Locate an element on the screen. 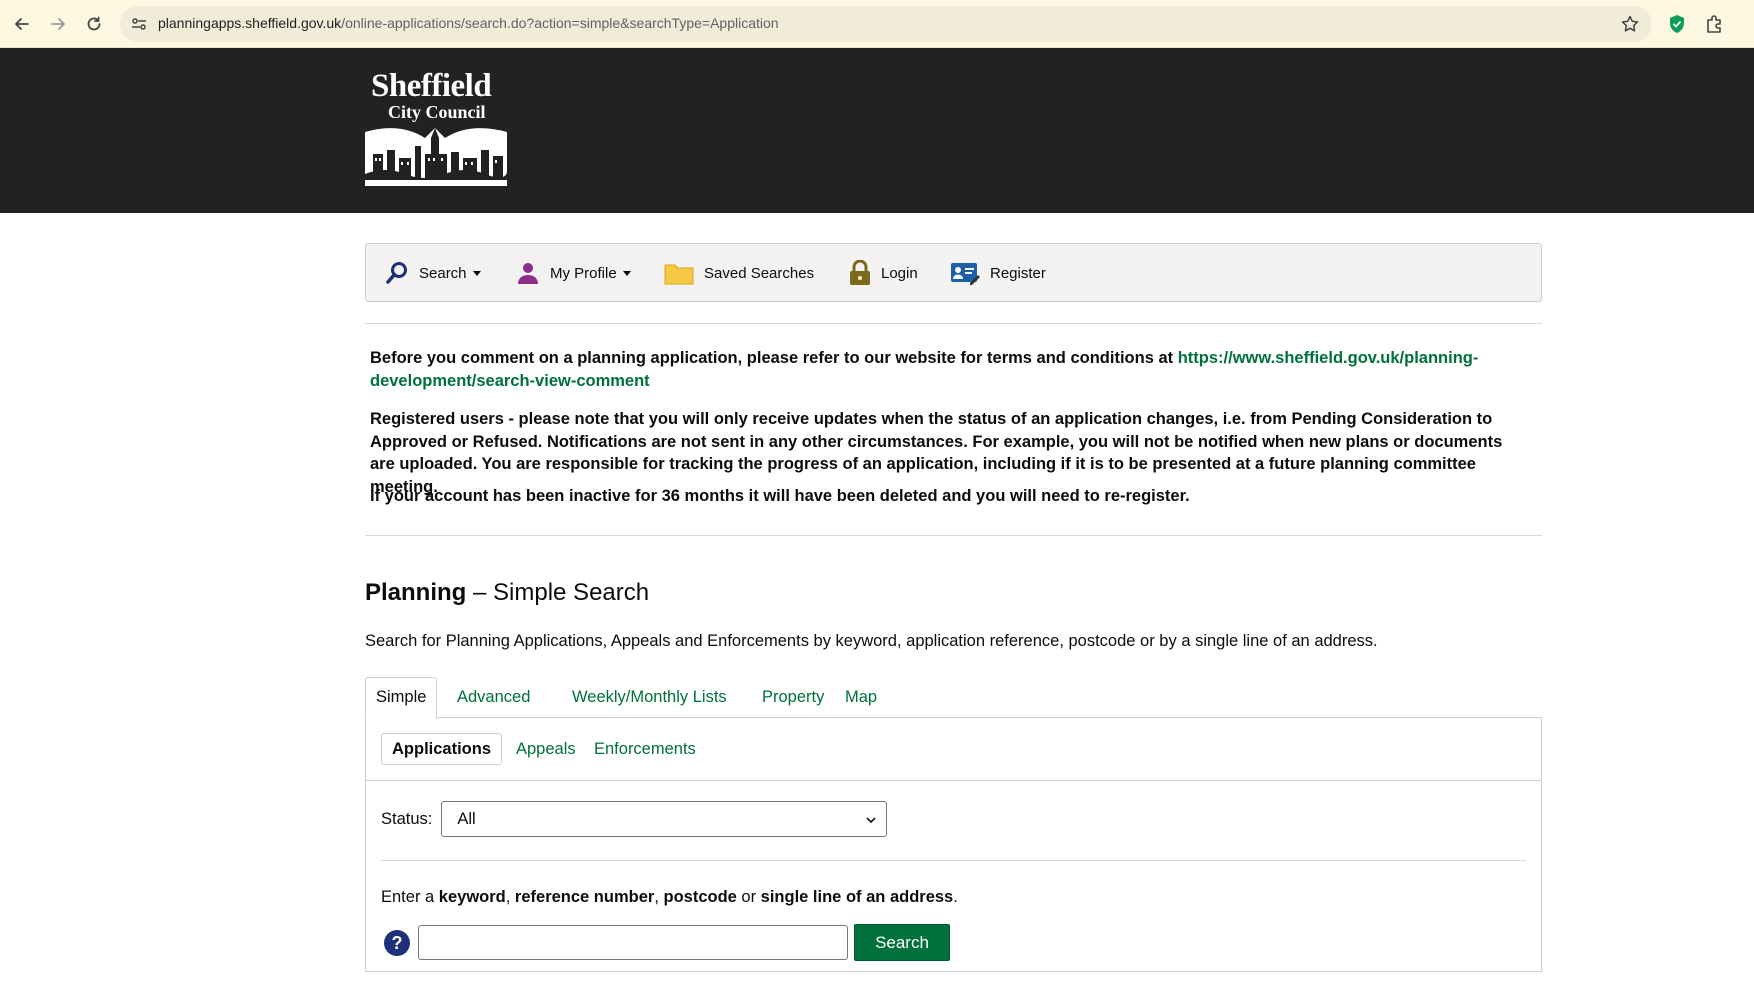  forward-icon is located at coordinates (58, 24).